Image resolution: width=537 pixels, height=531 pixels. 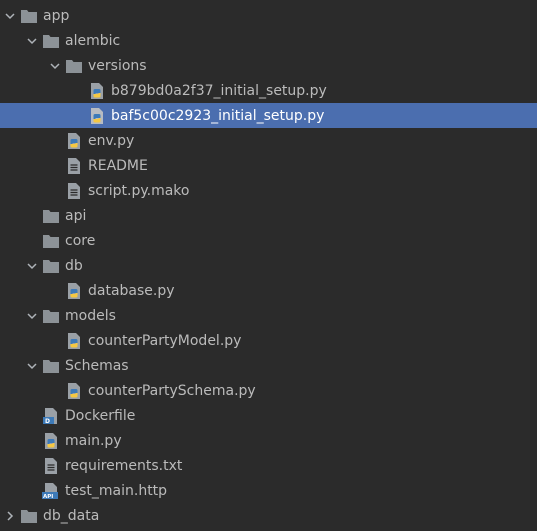 I want to click on tree-node-file-selected: baf5c00c2923_initial_setup.py, so click(x=268, y=115).